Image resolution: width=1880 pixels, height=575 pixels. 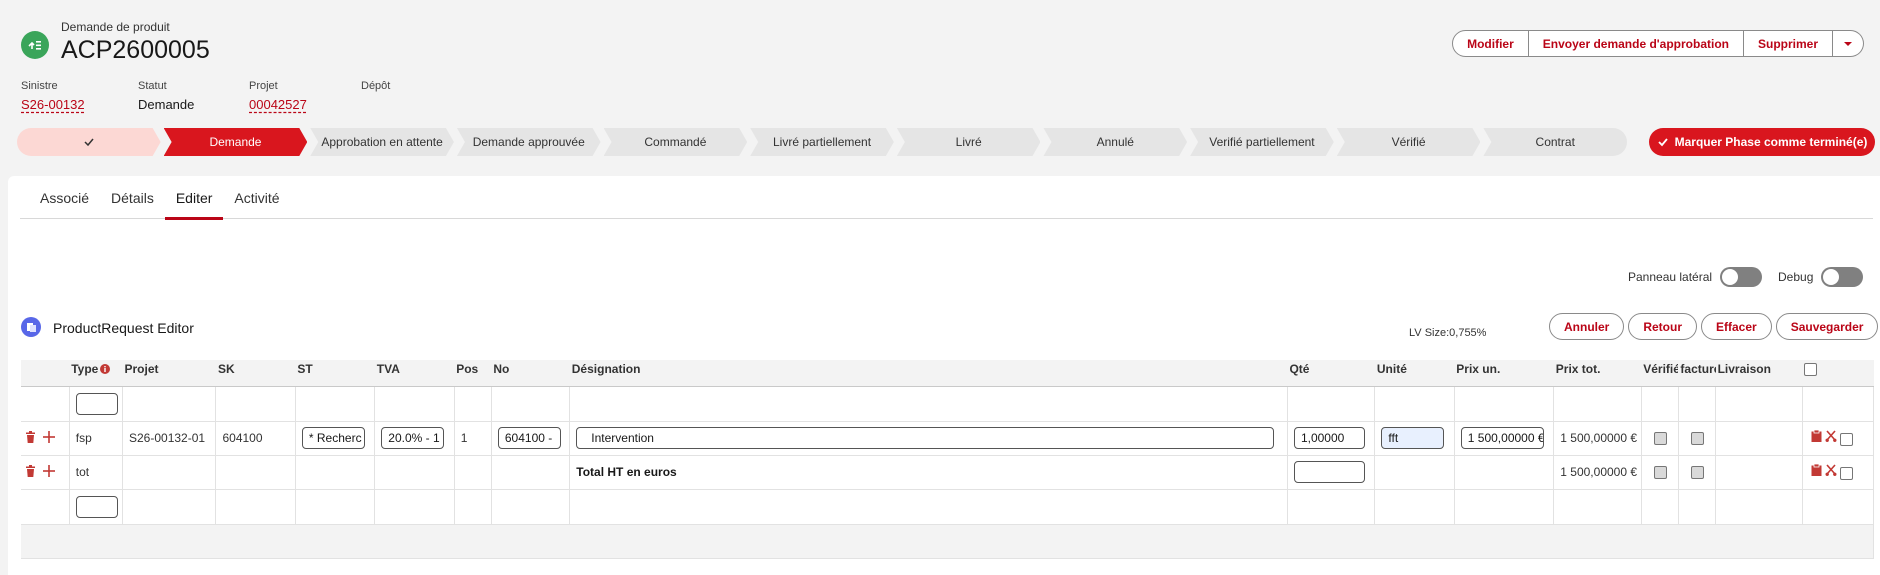 I want to click on path-step-livre: Livré, so click(x=969, y=142).